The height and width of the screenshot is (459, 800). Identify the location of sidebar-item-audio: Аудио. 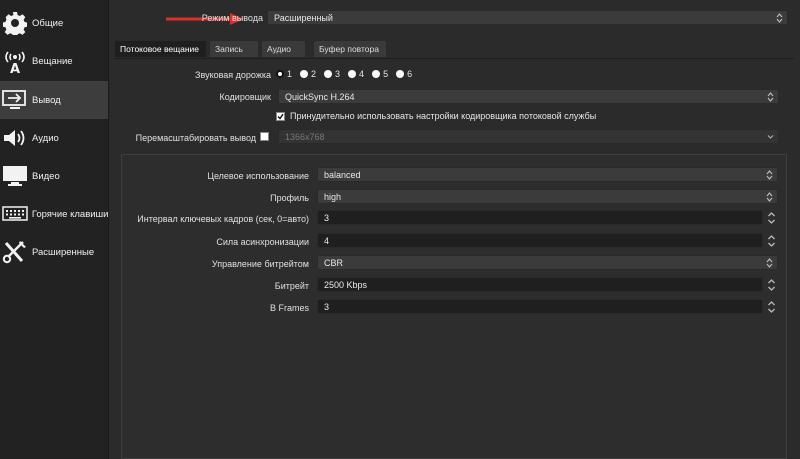
(54, 138).